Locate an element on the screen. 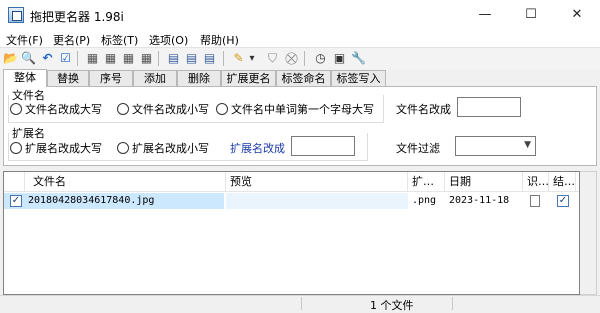  tab-sequence: 序号 is located at coordinates (111, 78).